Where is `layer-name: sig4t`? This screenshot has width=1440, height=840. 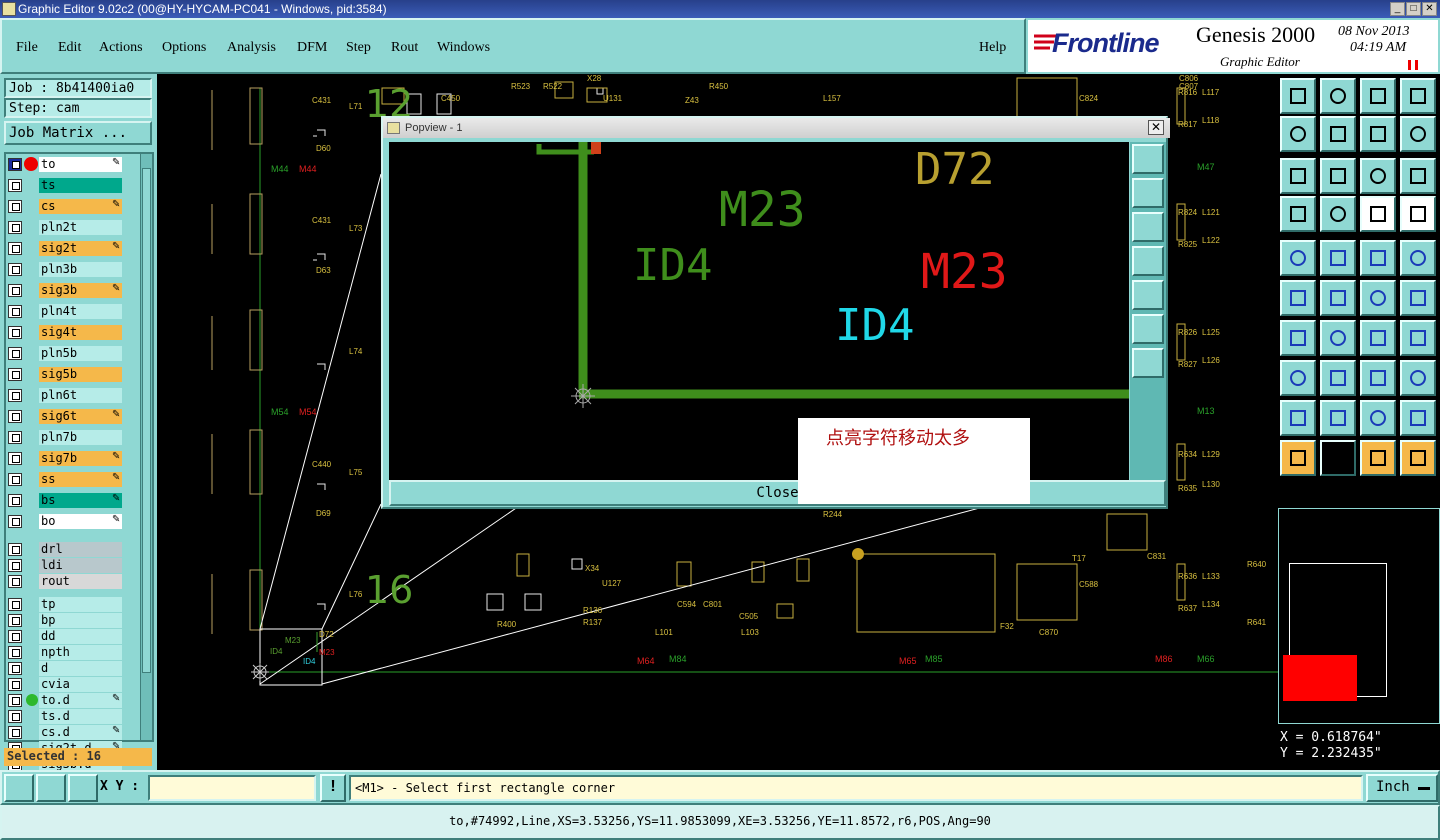 layer-name: sig4t is located at coordinates (80, 332).